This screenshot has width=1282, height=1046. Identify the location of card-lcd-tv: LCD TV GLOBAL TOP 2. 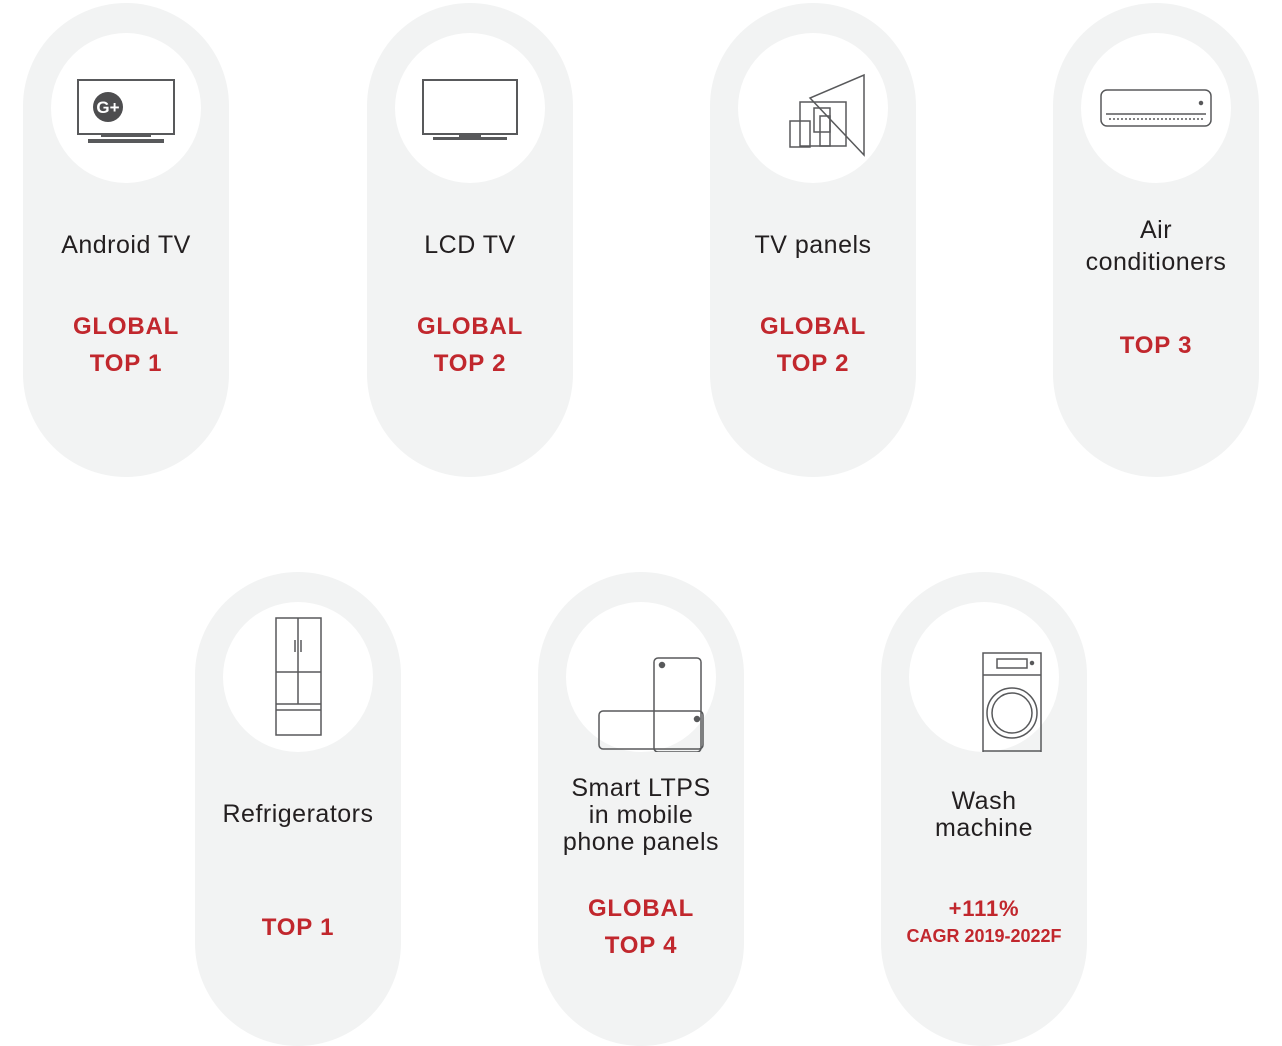
(470, 240).